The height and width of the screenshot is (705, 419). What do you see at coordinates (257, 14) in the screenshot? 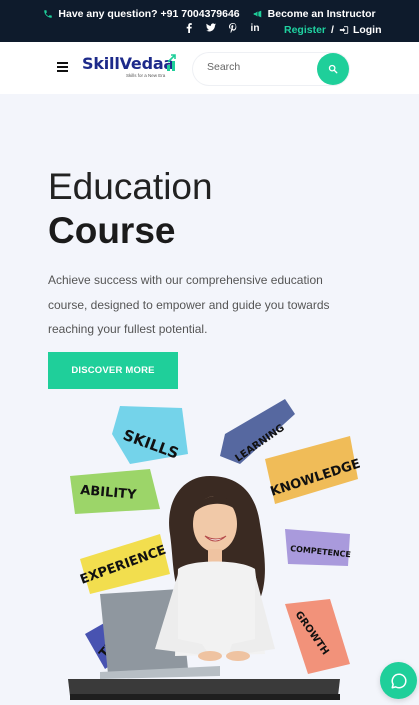
I see `megaphone-icon` at bounding box center [257, 14].